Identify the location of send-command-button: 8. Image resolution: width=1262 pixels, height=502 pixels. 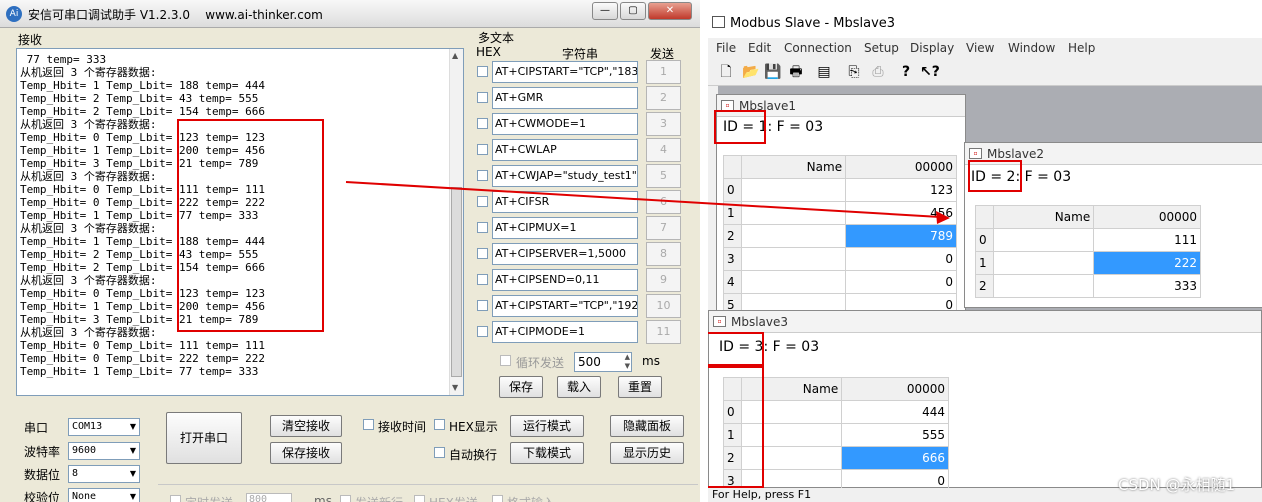
(663, 254).